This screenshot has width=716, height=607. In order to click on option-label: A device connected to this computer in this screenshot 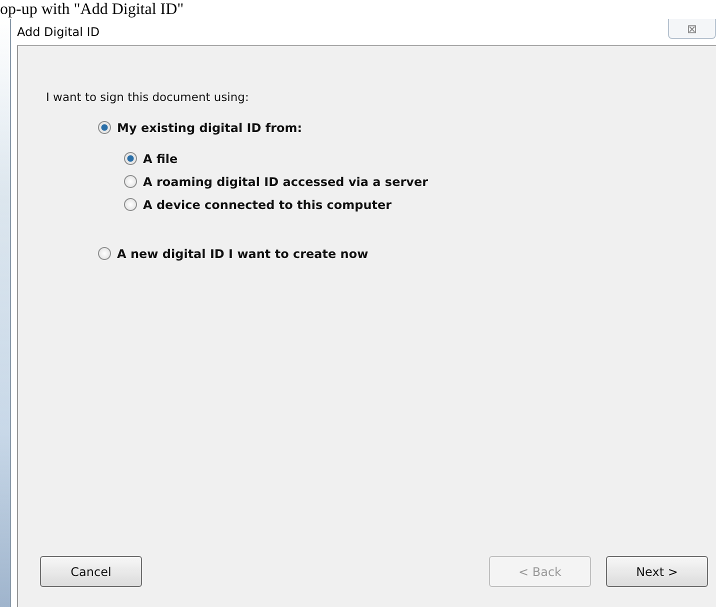, I will do `click(267, 205)`.